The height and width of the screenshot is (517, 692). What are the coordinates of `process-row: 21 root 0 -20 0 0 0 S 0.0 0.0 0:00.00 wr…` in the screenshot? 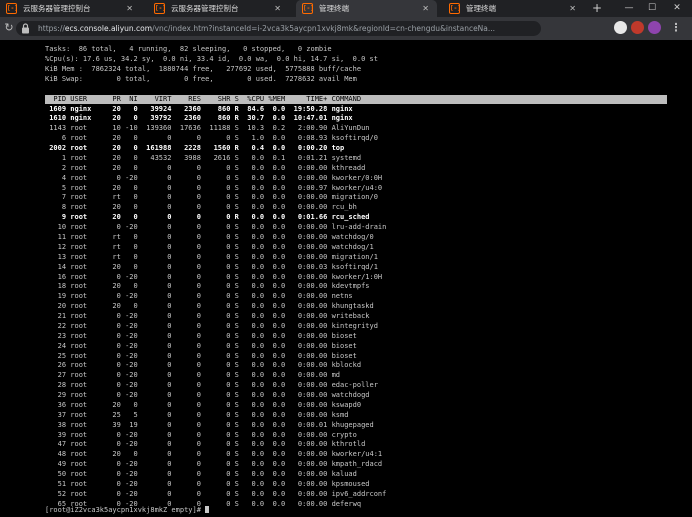 It's located at (207, 316).